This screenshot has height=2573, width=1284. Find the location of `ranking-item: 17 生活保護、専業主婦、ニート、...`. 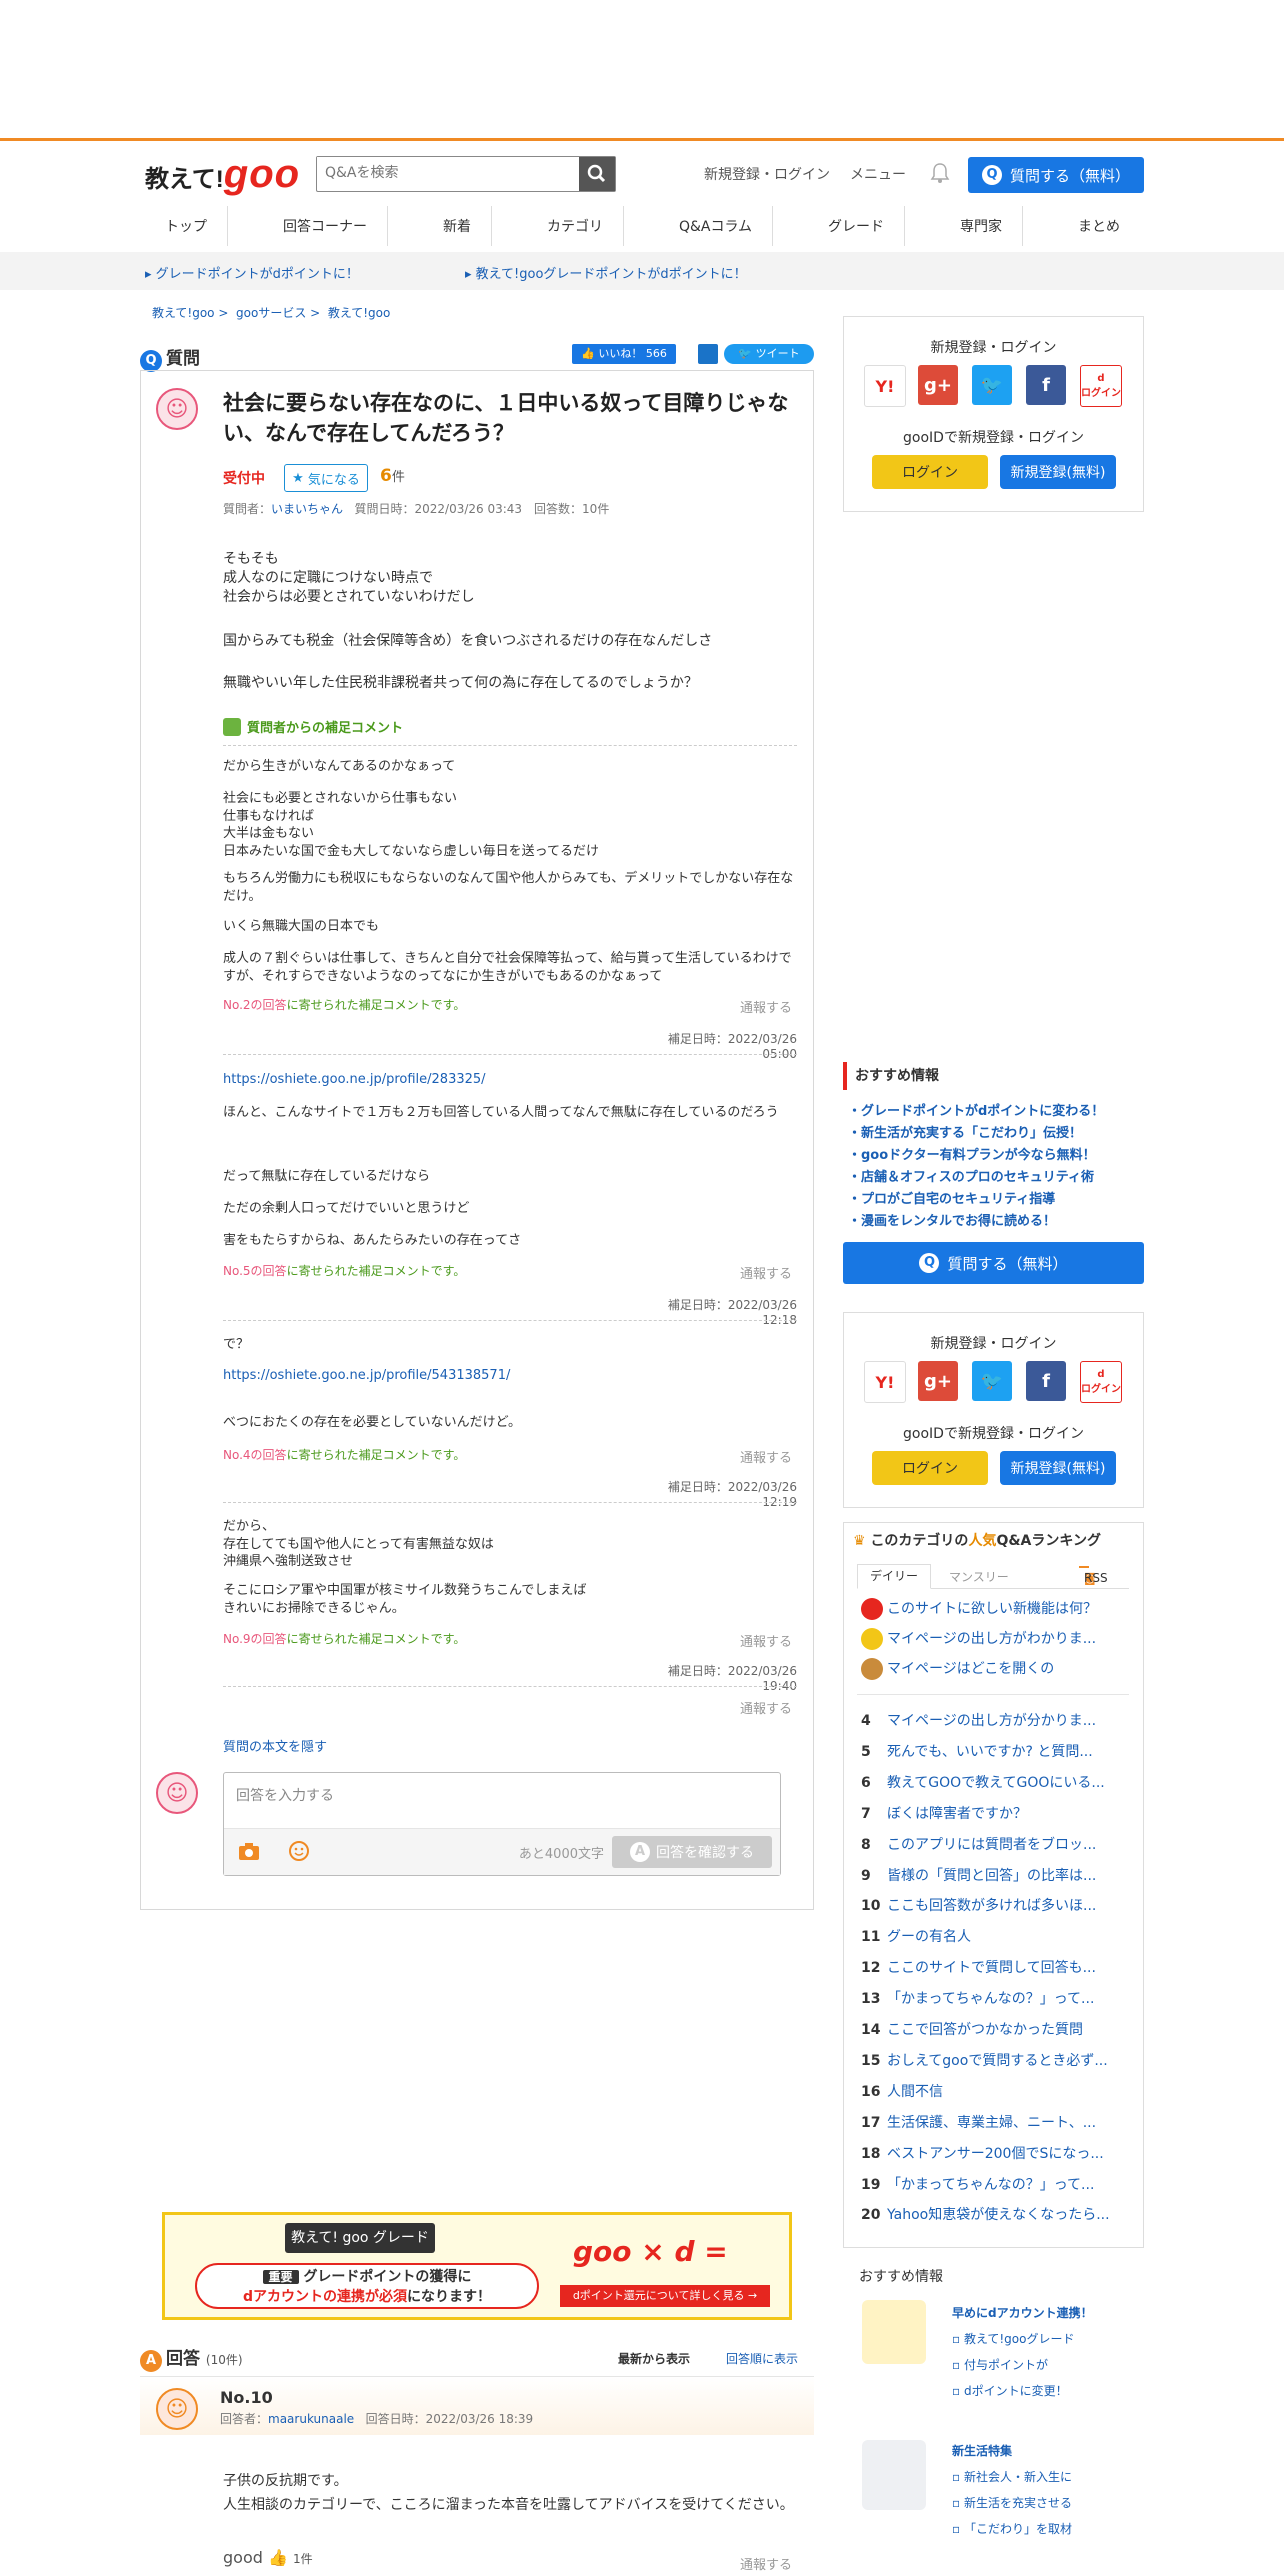

ranking-item: 17 生活保護、専業主婦、ニート、... is located at coordinates (978, 2122).